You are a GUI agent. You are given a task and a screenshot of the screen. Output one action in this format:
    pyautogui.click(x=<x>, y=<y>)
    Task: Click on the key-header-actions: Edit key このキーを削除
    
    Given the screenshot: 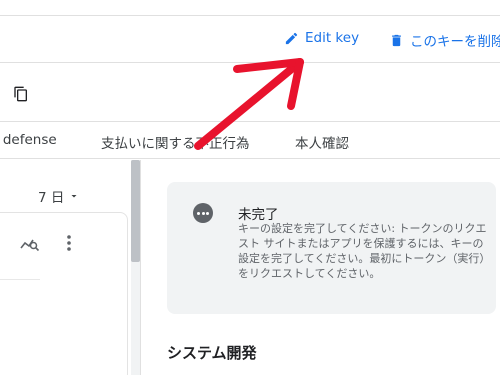 What is the action you would take?
    pyautogui.click(x=250, y=40)
    